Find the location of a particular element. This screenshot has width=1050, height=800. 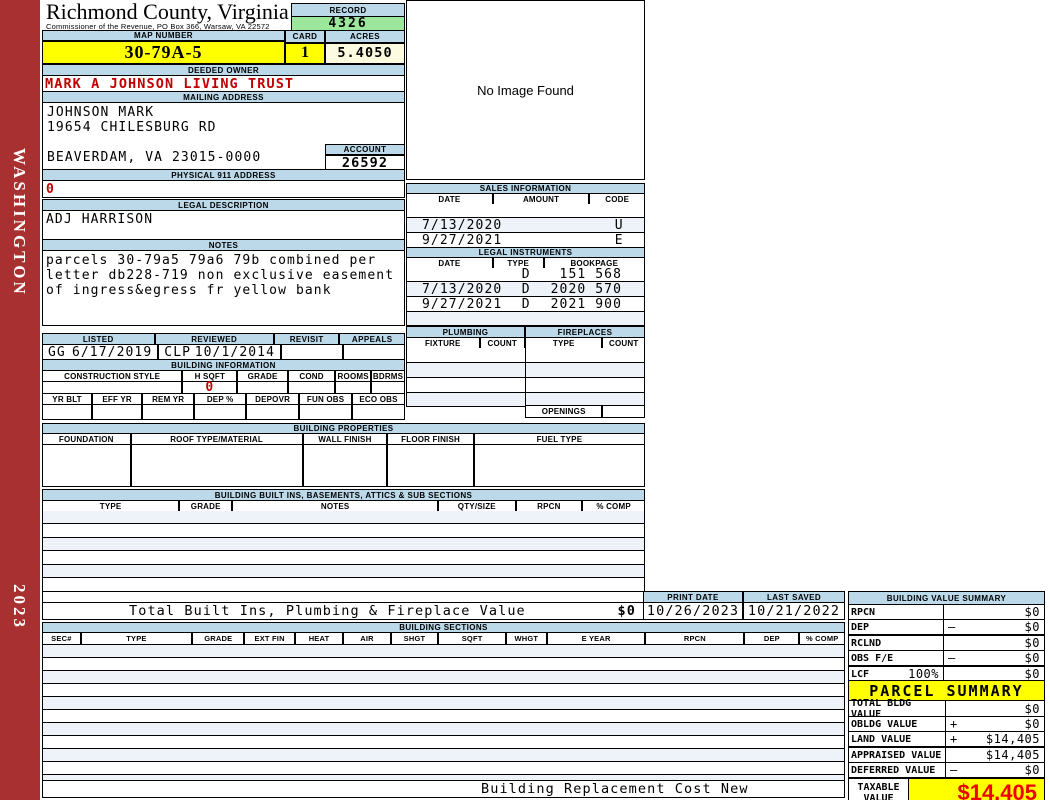

account-label: ACCOUNT is located at coordinates (365, 149).